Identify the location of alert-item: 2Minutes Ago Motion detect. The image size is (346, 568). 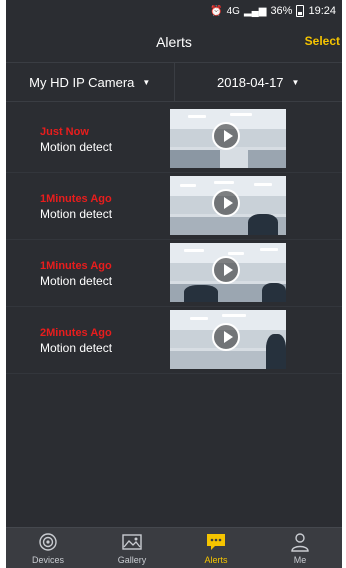
(174, 340).